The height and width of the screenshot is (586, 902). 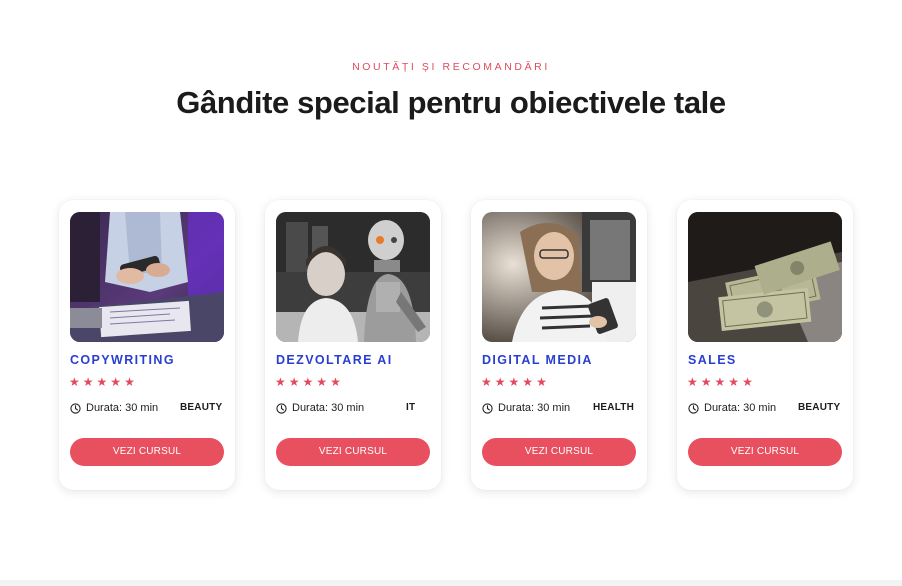 What do you see at coordinates (712, 360) in the screenshot?
I see `course-title: SALES` at bounding box center [712, 360].